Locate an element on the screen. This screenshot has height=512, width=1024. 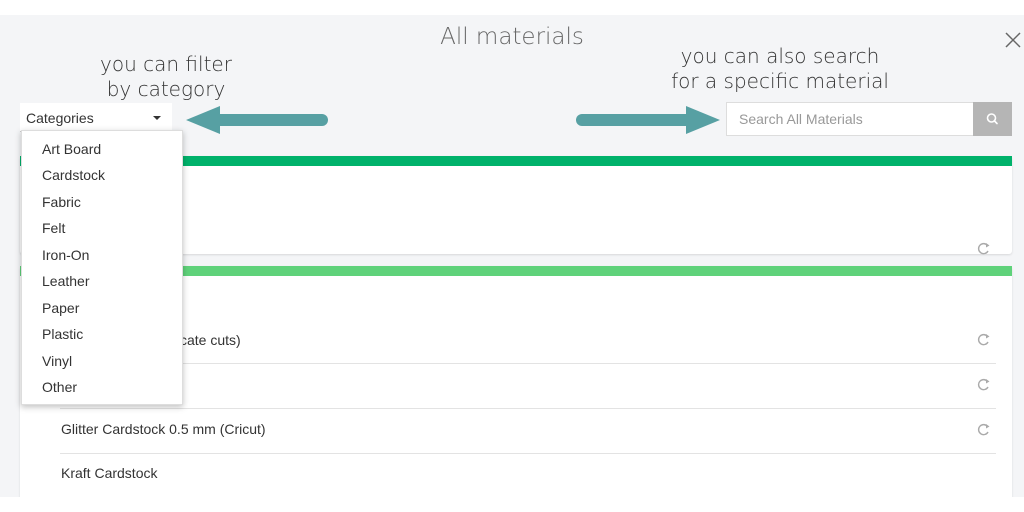
caret-down-icon is located at coordinates (157, 118).